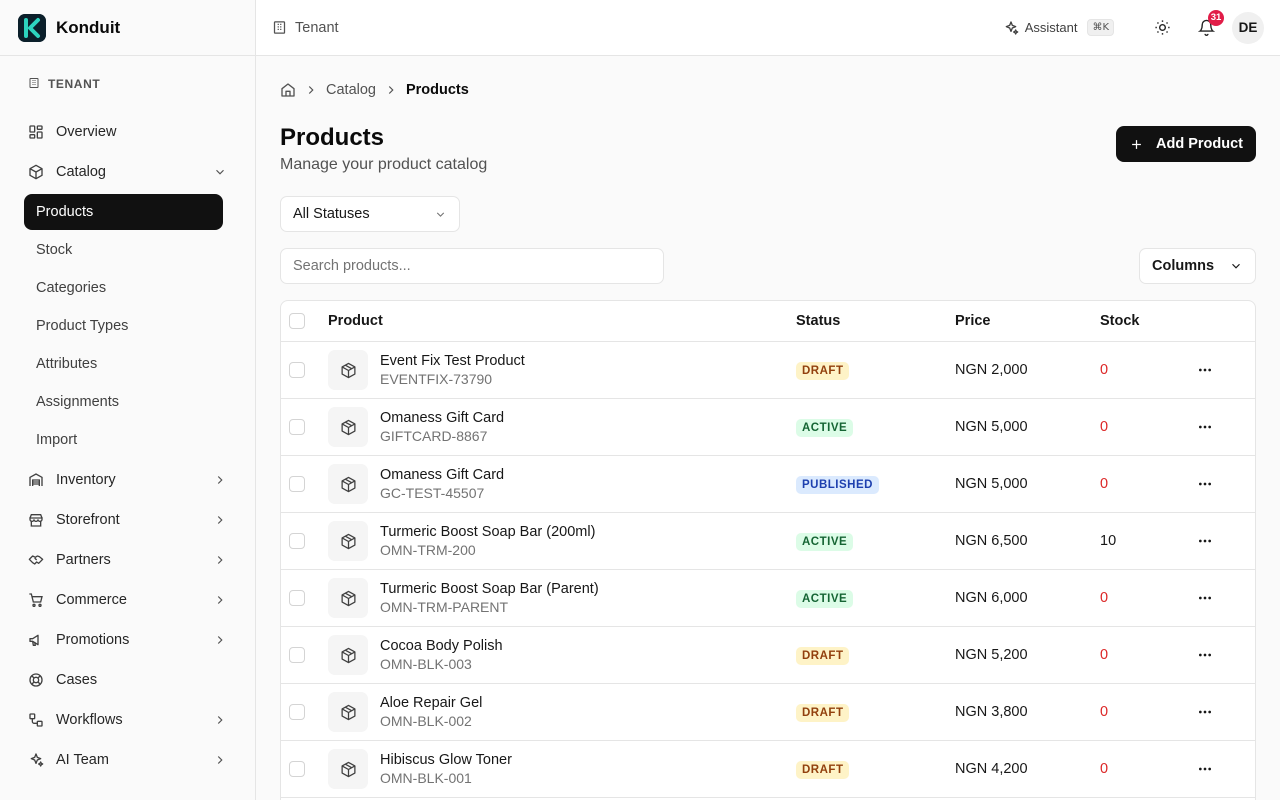 The width and height of the screenshot is (1280, 800). I want to click on product-info: Omaness Gift Card GC-TEST-45507, so click(442, 484).